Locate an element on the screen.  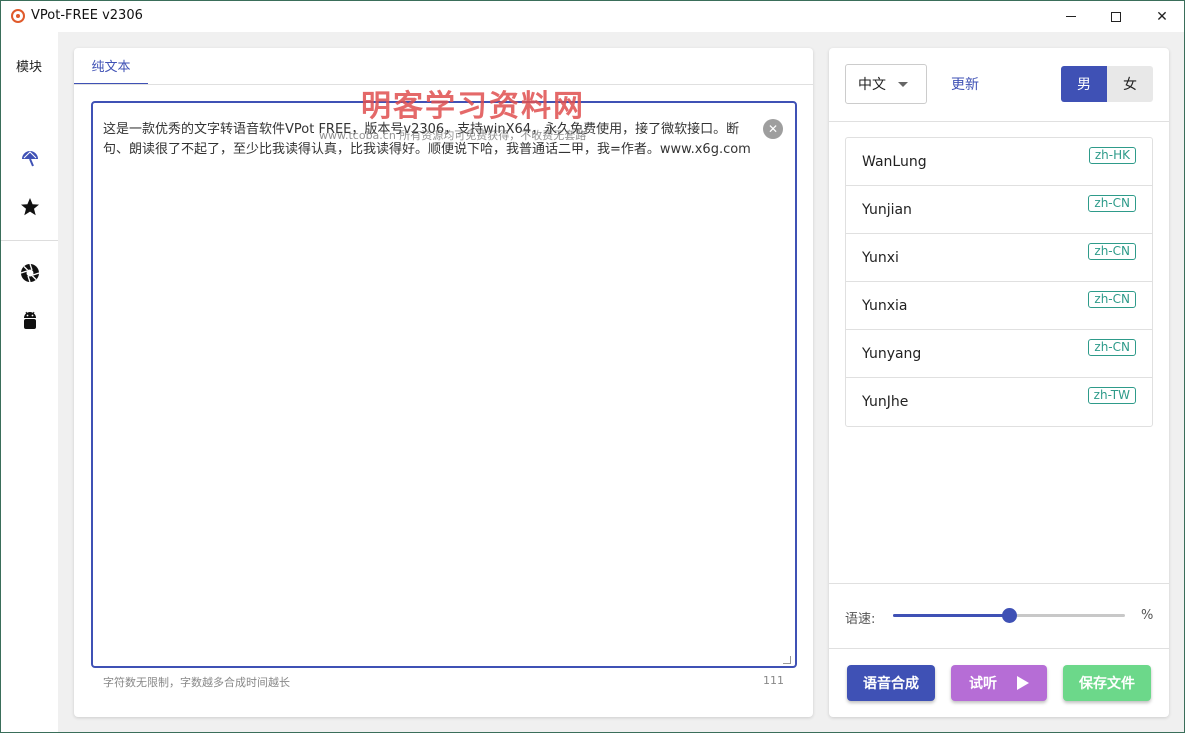
minimize-icon is located at coordinates (1071, 16).